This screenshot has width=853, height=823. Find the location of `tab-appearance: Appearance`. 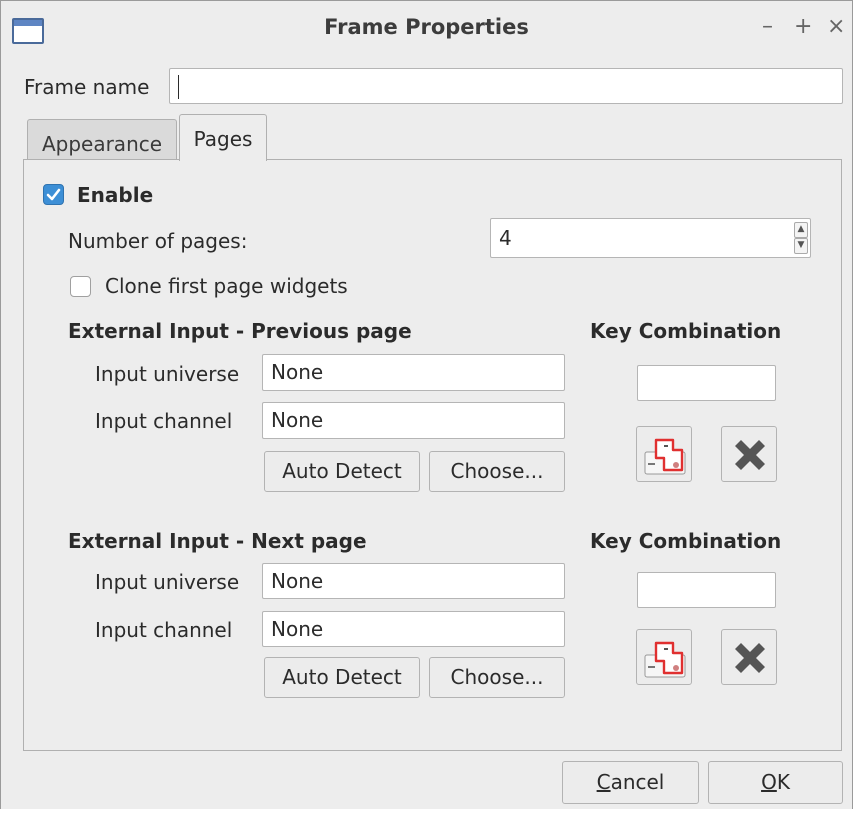

tab-appearance: Appearance is located at coordinates (102, 139).